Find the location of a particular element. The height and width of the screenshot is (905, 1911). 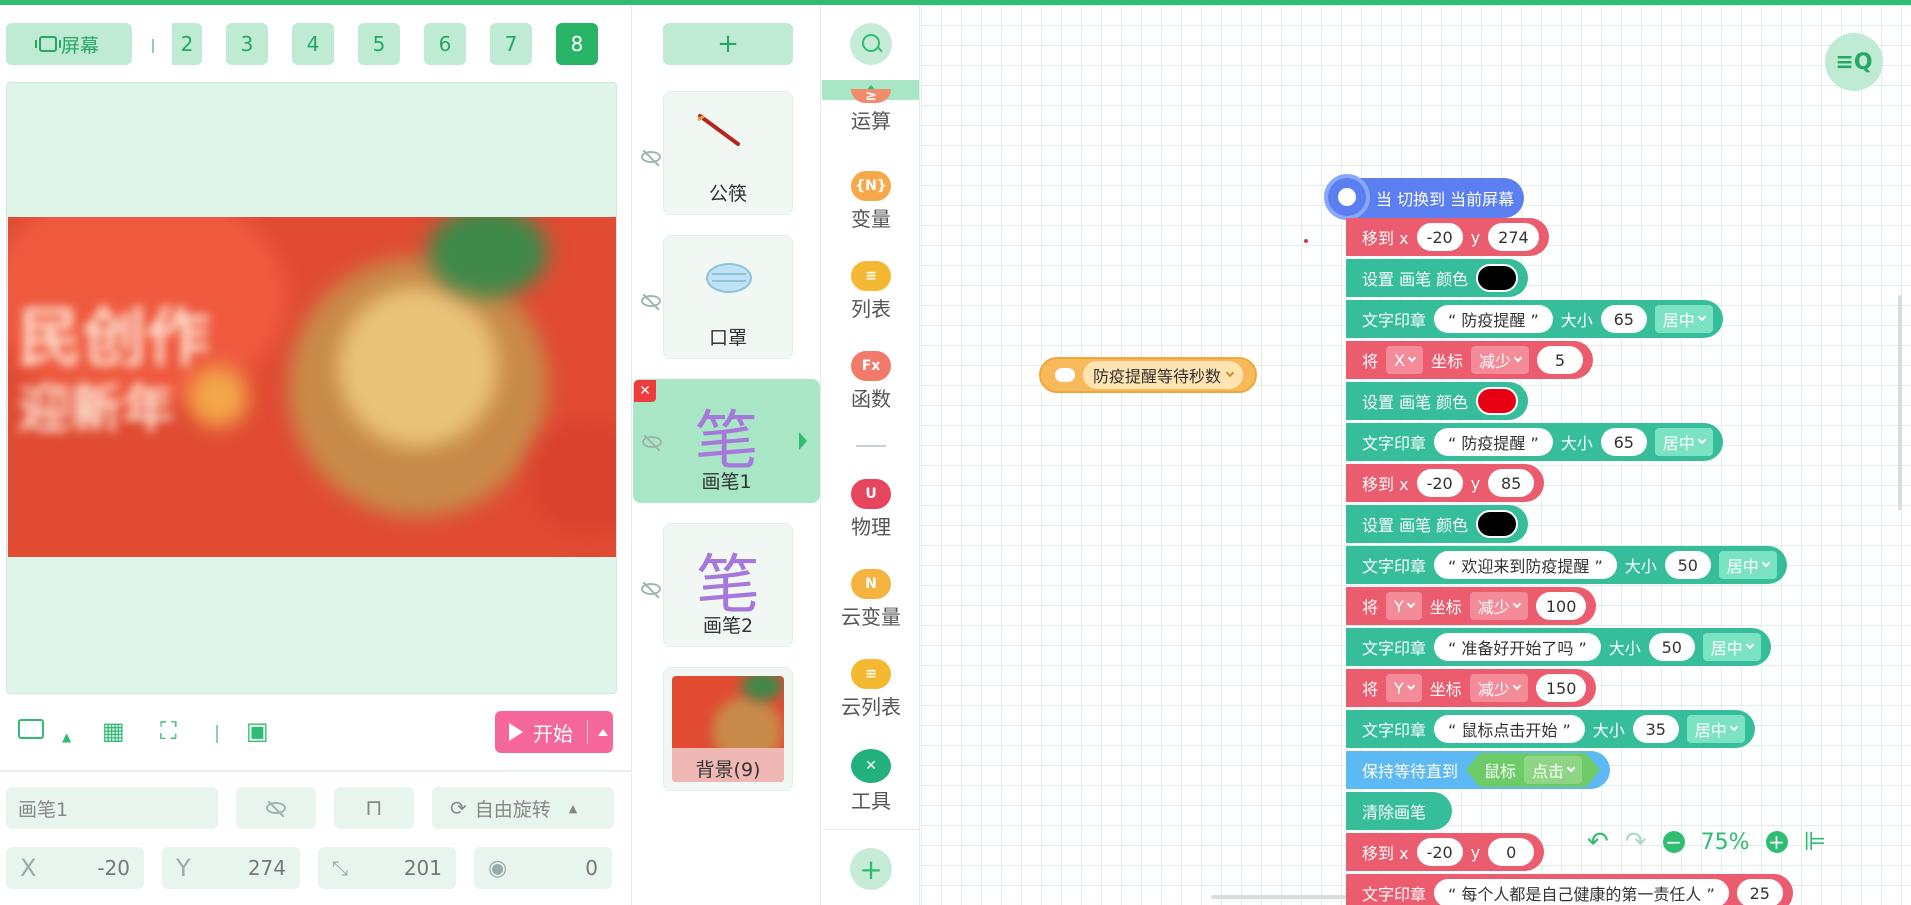

text-input: “ 准备好开始了吗 ” is located at coordinates (1517, 647).